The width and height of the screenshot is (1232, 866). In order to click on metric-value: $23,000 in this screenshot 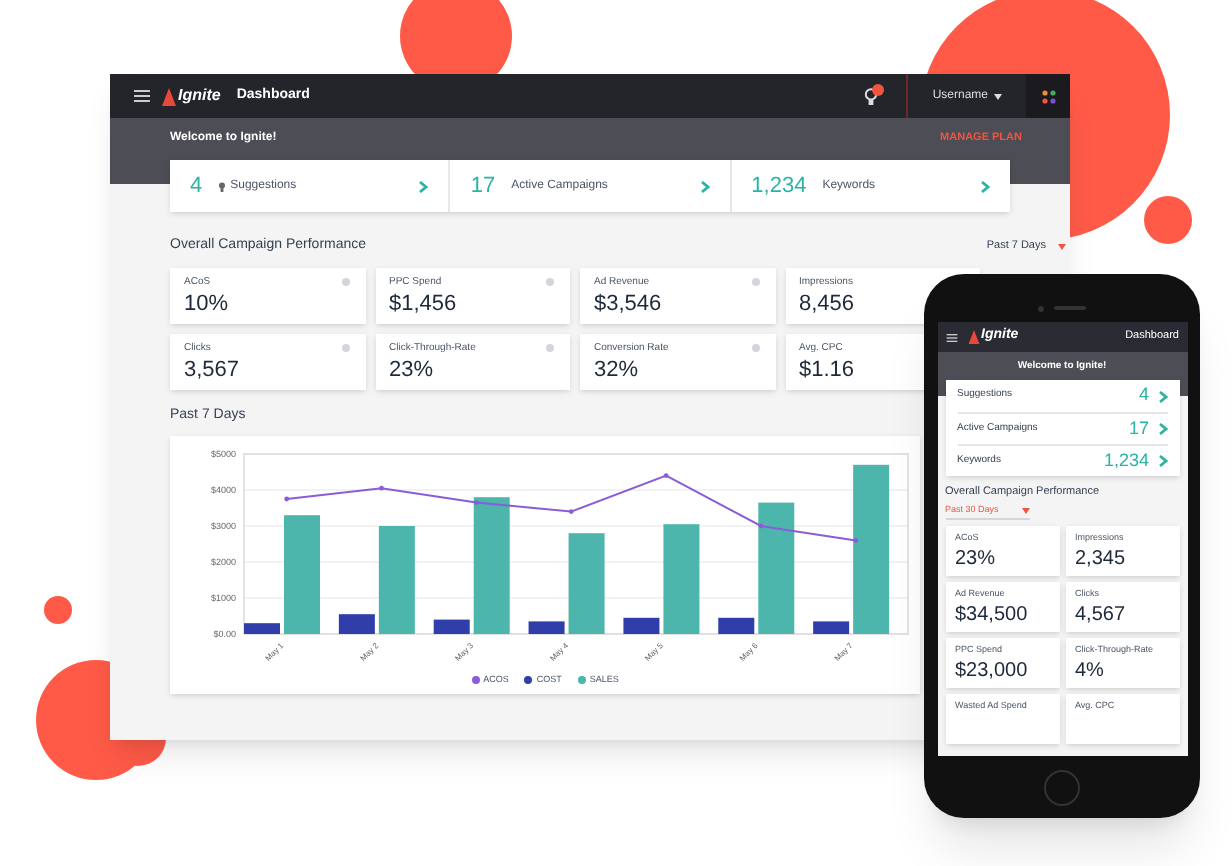, I will do `click(992, 670)`.